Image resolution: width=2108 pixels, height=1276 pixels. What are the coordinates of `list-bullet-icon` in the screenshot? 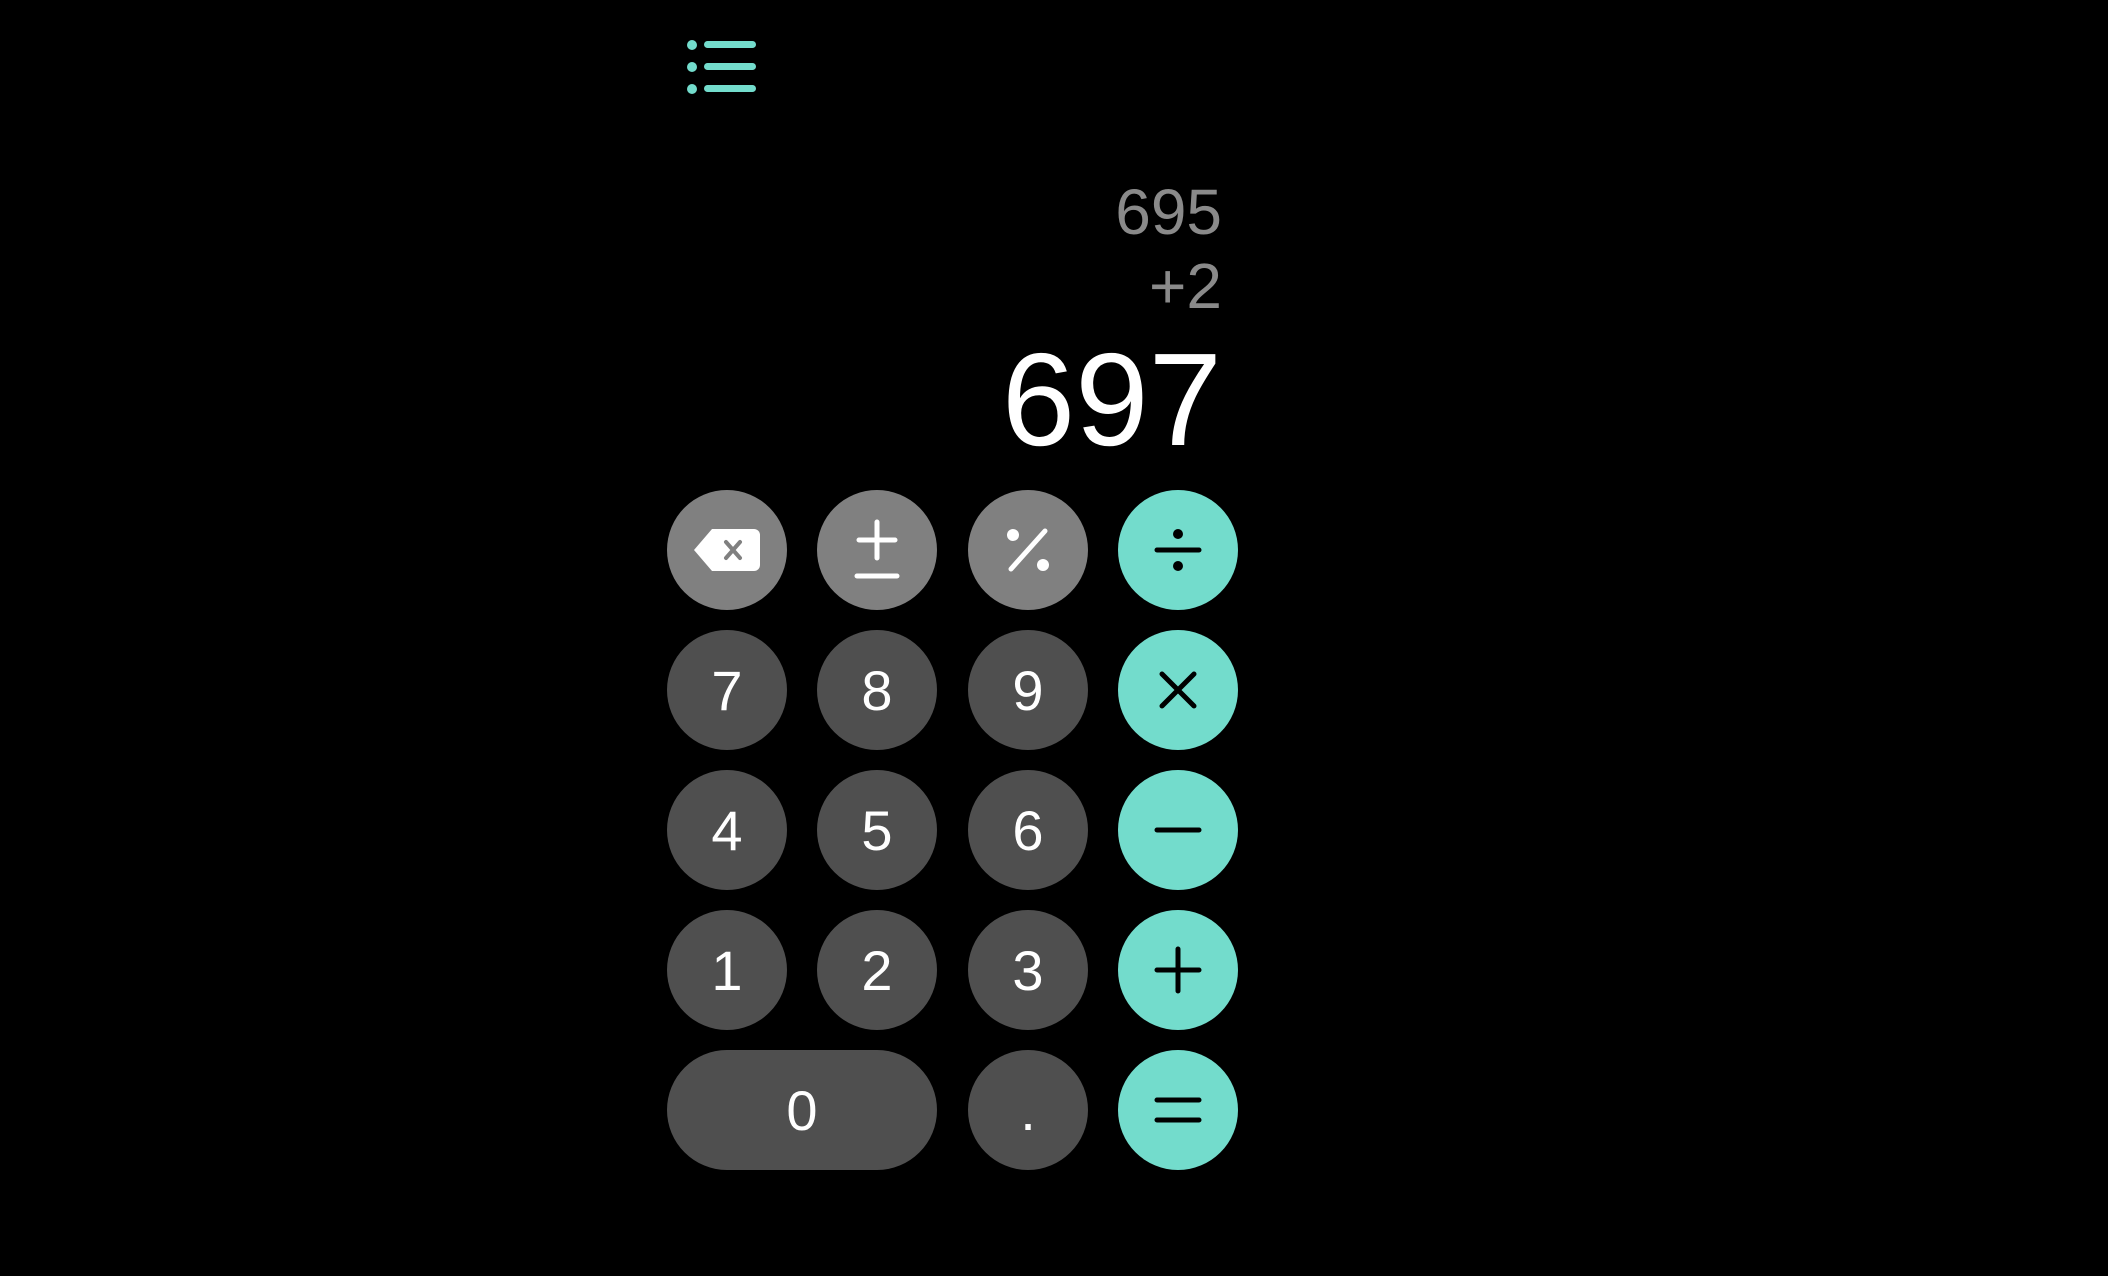 It's located at (724, 67).